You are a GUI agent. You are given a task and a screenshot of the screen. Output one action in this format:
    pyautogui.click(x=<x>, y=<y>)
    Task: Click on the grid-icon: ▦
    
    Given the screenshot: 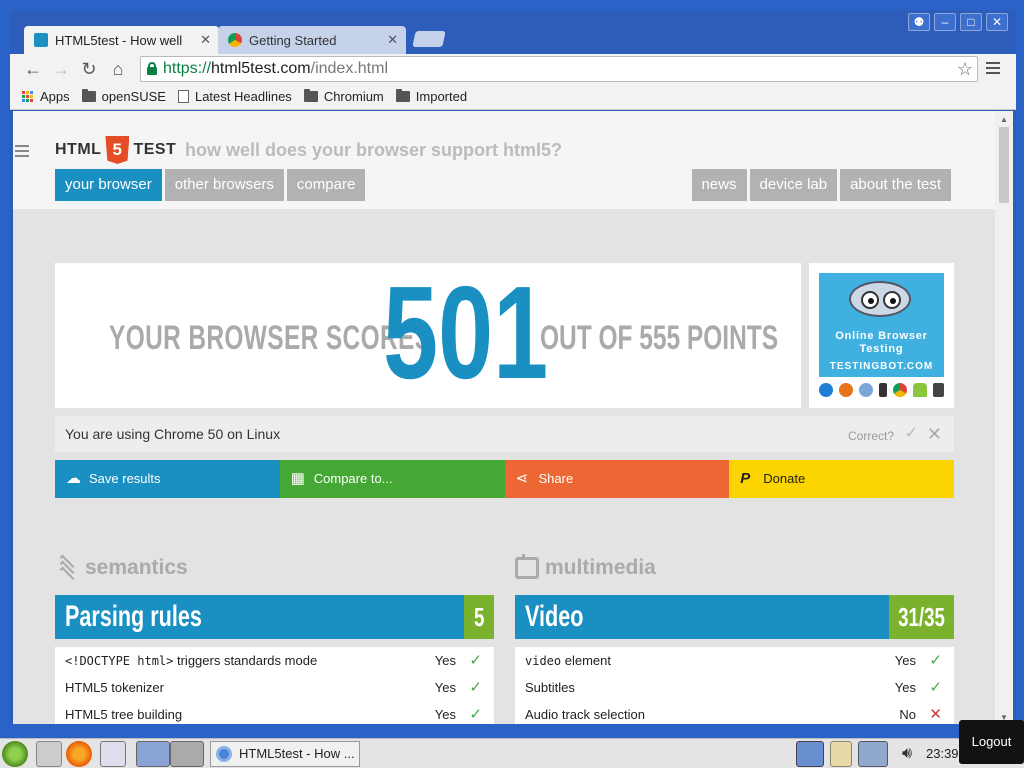 What is the action you would take?
    pyautogui.click(x=297, y=478)
    